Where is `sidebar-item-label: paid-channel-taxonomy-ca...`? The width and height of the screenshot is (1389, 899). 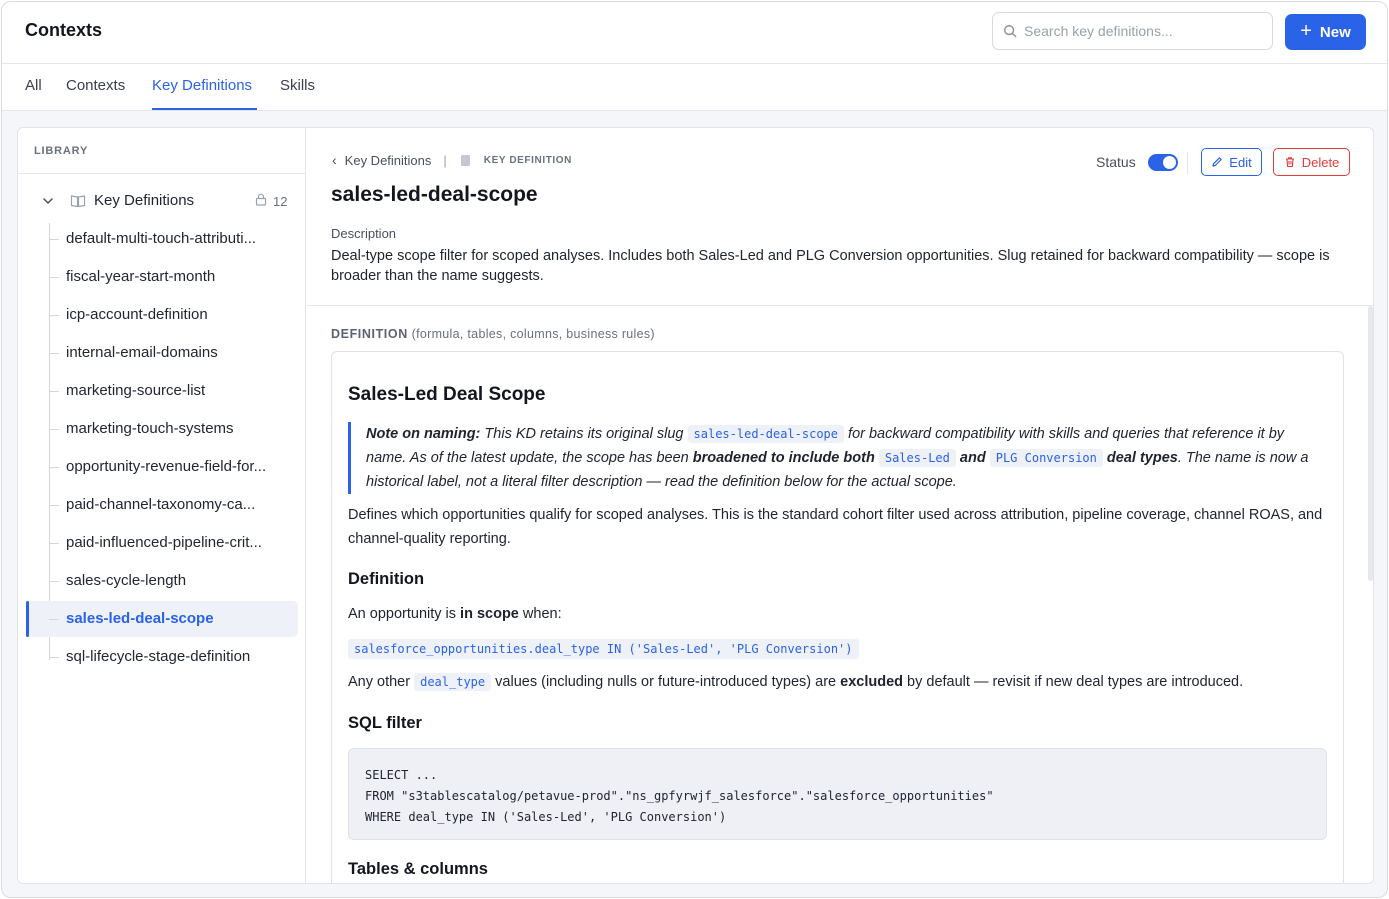 sidebar-item-label: paid-channel-taxonomy-ca... is located at coordinates (161, 504).